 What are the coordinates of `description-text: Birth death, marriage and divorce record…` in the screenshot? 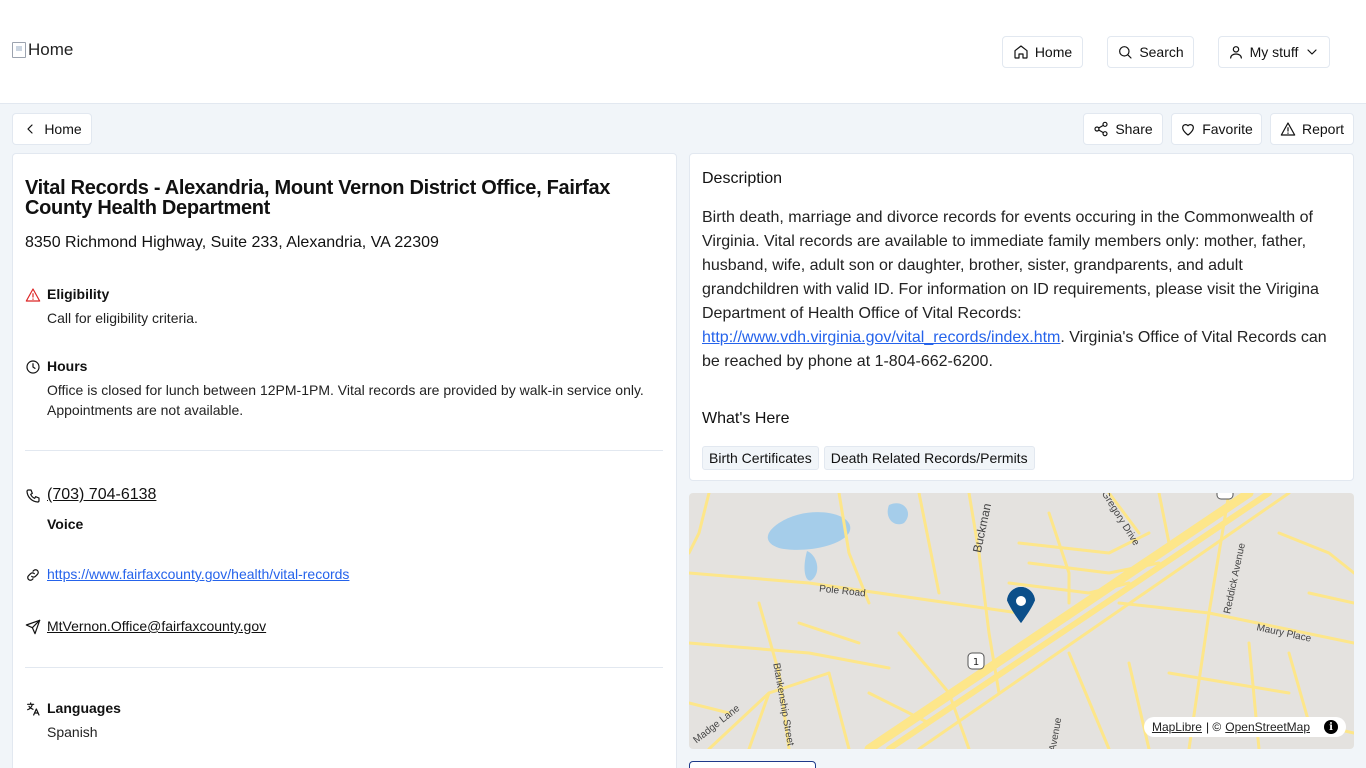 It's located at (1022, 290).